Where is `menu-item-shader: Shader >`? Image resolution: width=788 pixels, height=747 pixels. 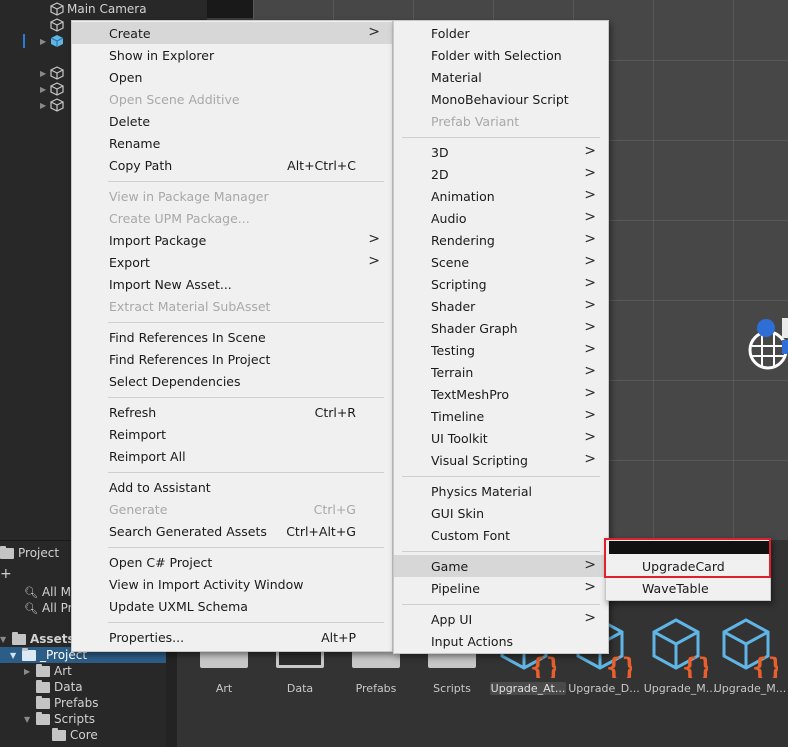 menu-item-shader: Shader > is located at coordinates (501, 306).